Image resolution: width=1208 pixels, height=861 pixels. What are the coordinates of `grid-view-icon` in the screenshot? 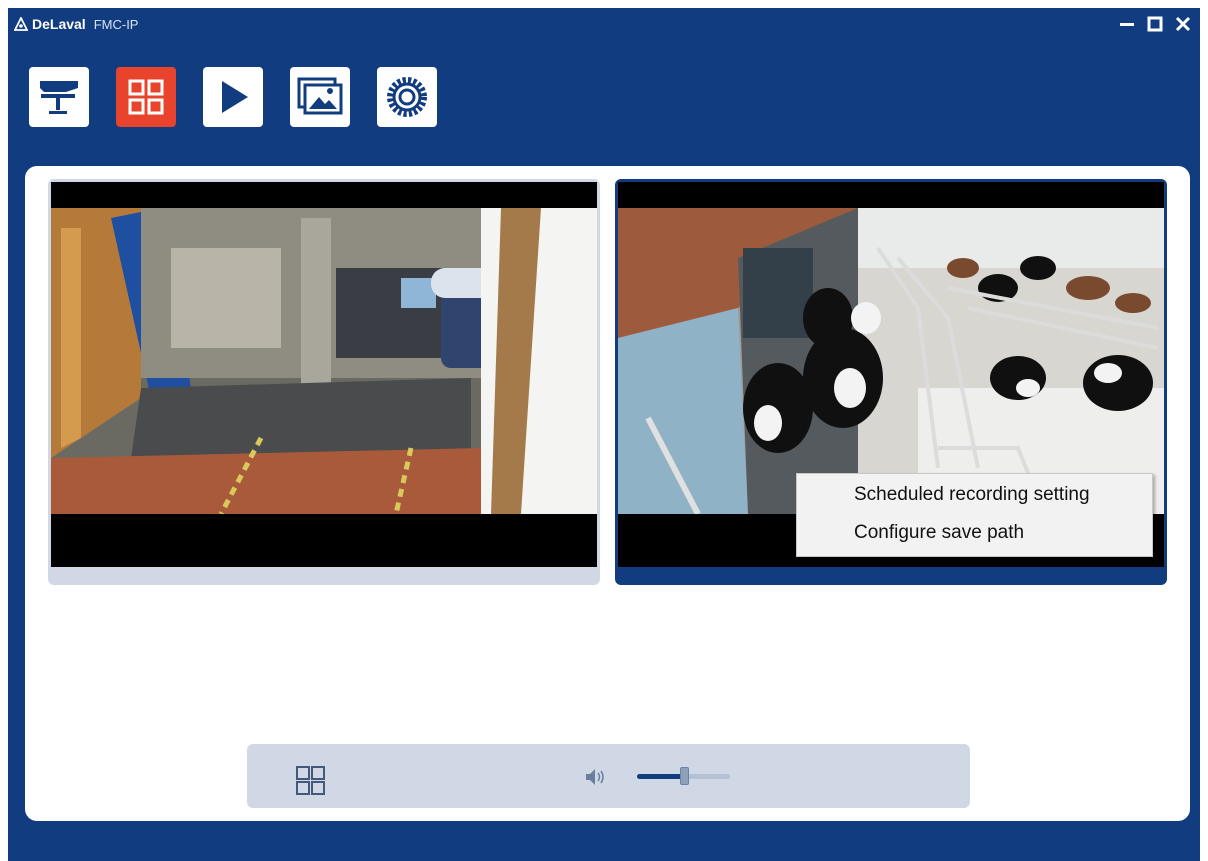 It's located at (146, 97).